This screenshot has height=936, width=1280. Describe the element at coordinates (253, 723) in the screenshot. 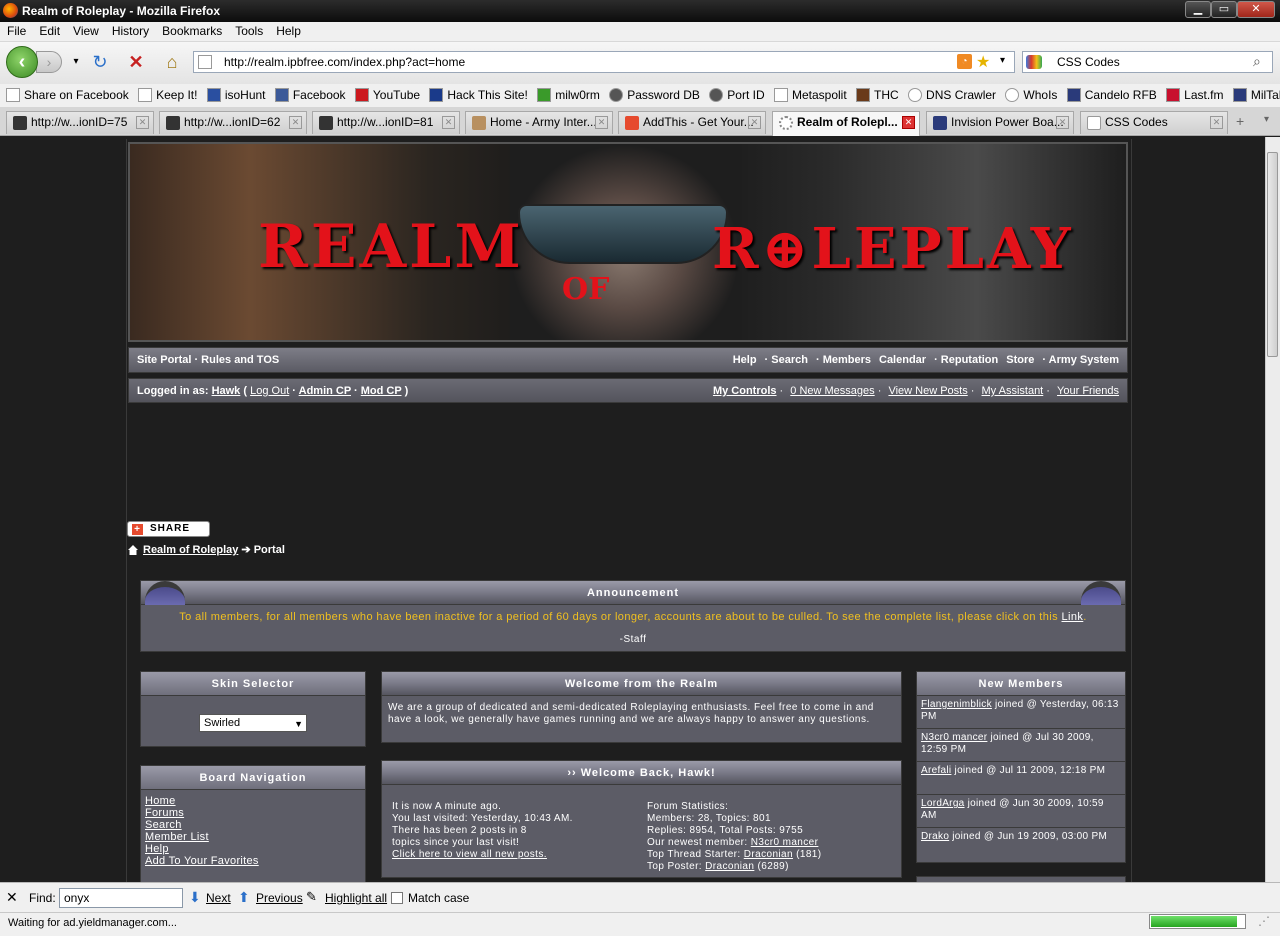

I see `skin-select: Swirled ▼` at that location.